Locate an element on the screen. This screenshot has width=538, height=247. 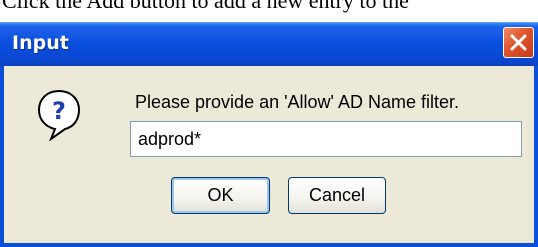
close-icon is located at coordinates (518, 42).